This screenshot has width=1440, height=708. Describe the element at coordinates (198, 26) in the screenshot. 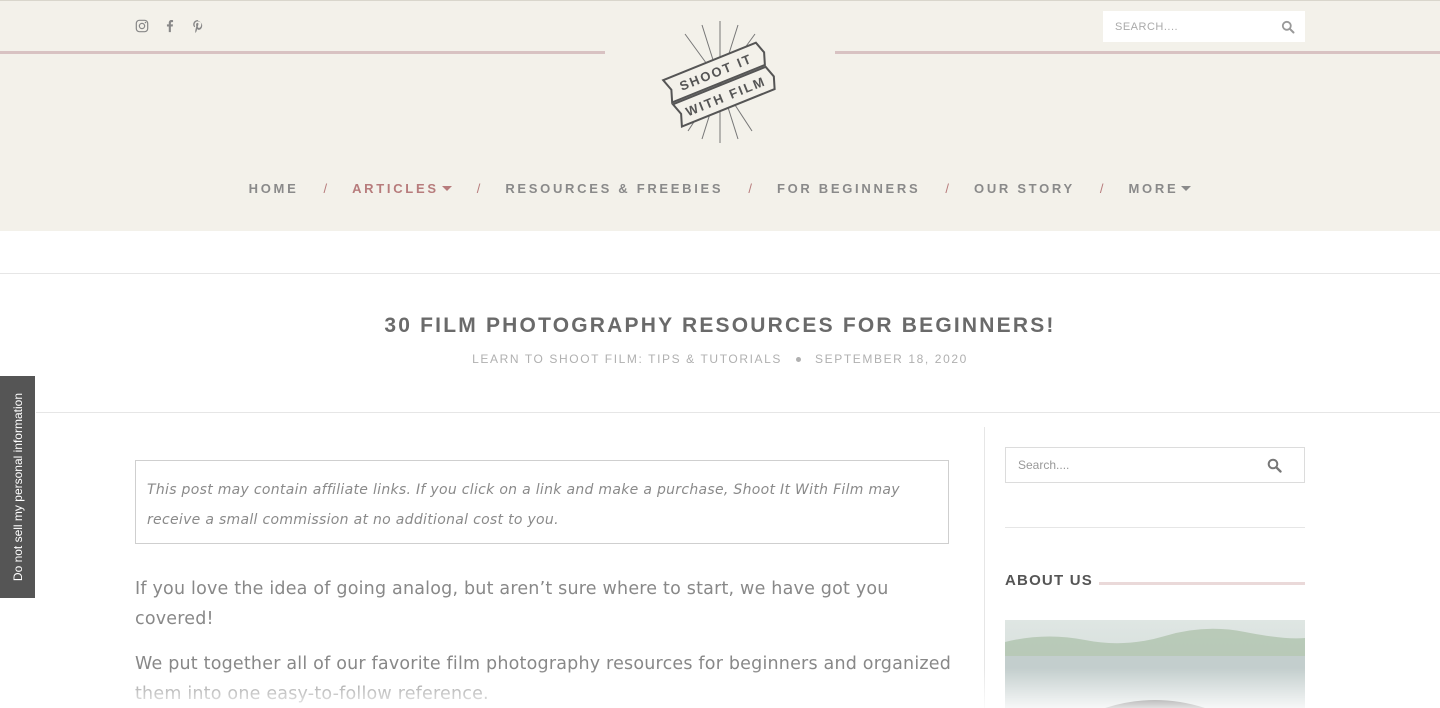

I see `pinterest-icon` at that location.